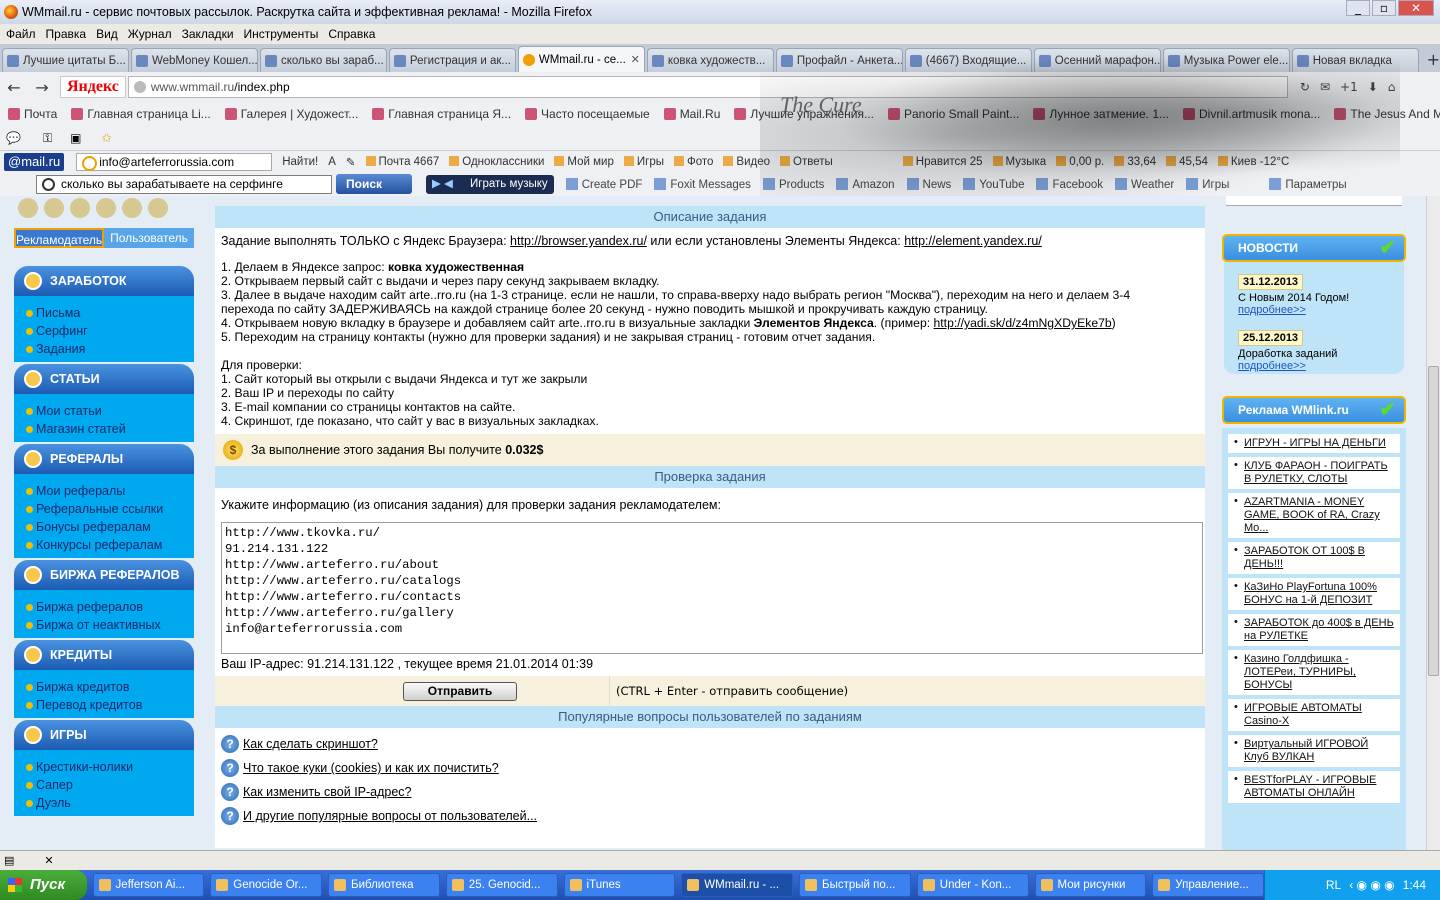  What do you see at coordinates (1384, 8) in the screenshot?
I see `maximize-button: ▫` at bounding box center [1384, 8].